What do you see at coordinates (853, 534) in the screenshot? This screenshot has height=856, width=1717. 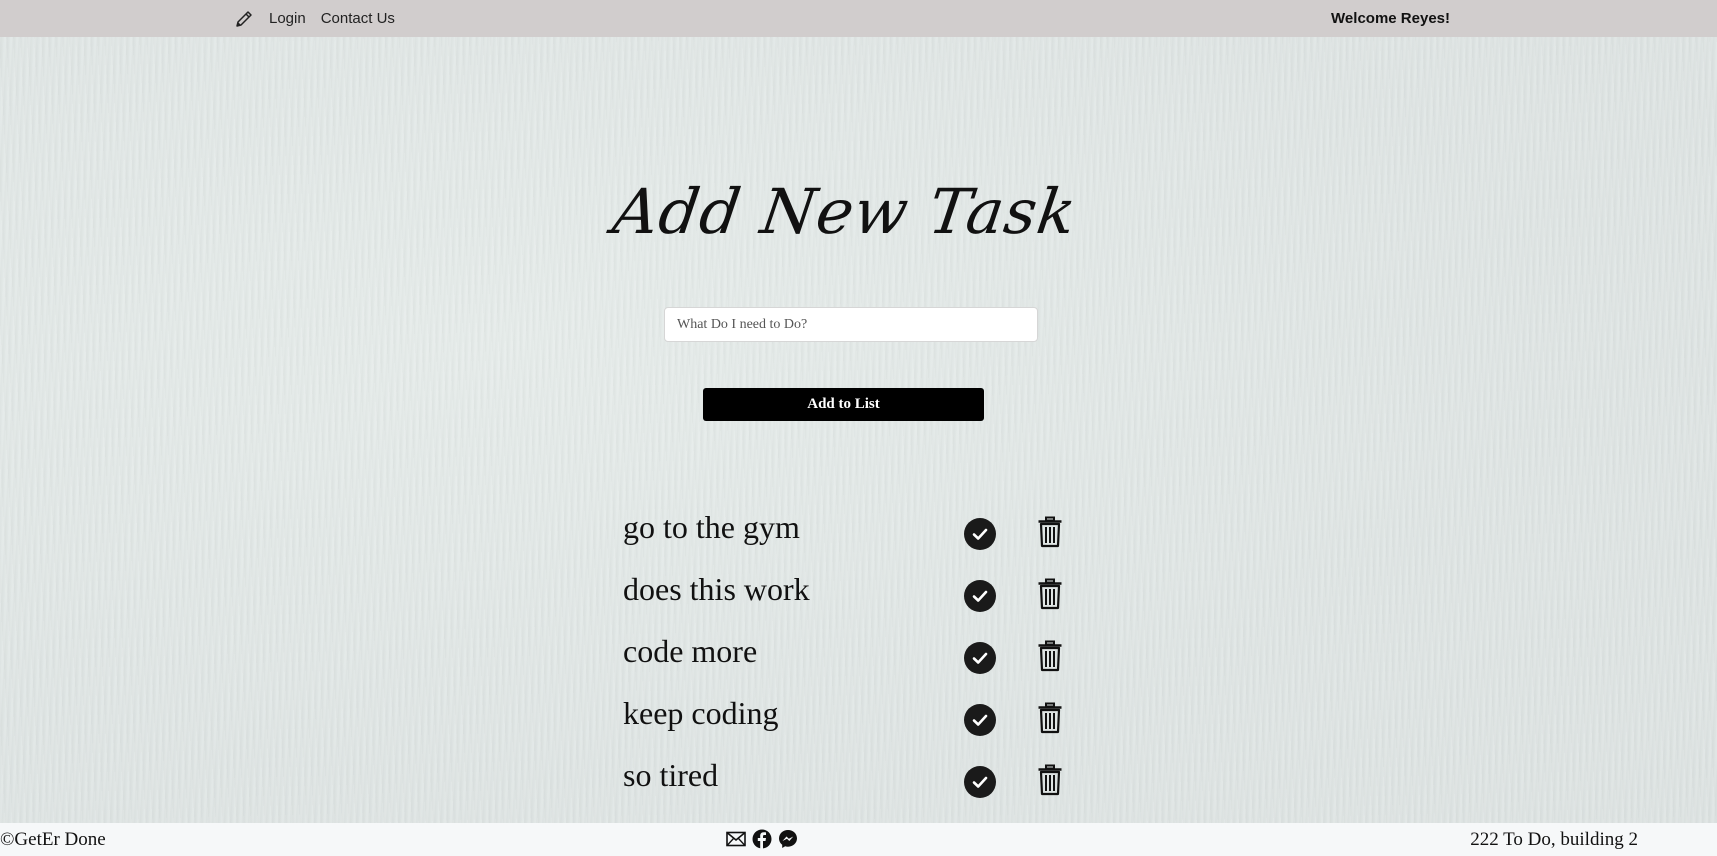 I see `task-row: go to the gym` at bounding box center [853, 534].